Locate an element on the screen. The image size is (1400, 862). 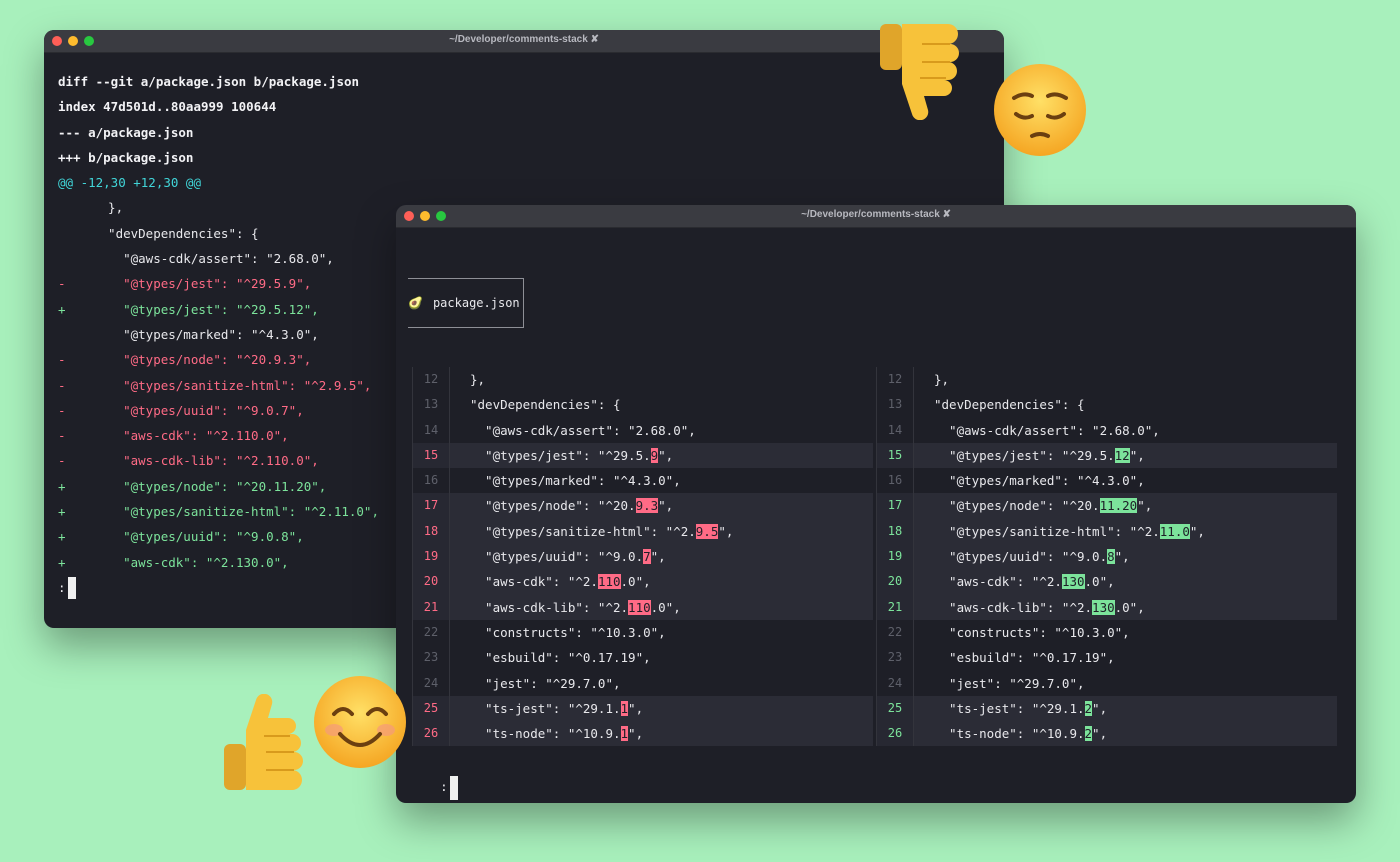
code-text: "@types/jest": "^29.5.9", is located at coordinates (661, 455).